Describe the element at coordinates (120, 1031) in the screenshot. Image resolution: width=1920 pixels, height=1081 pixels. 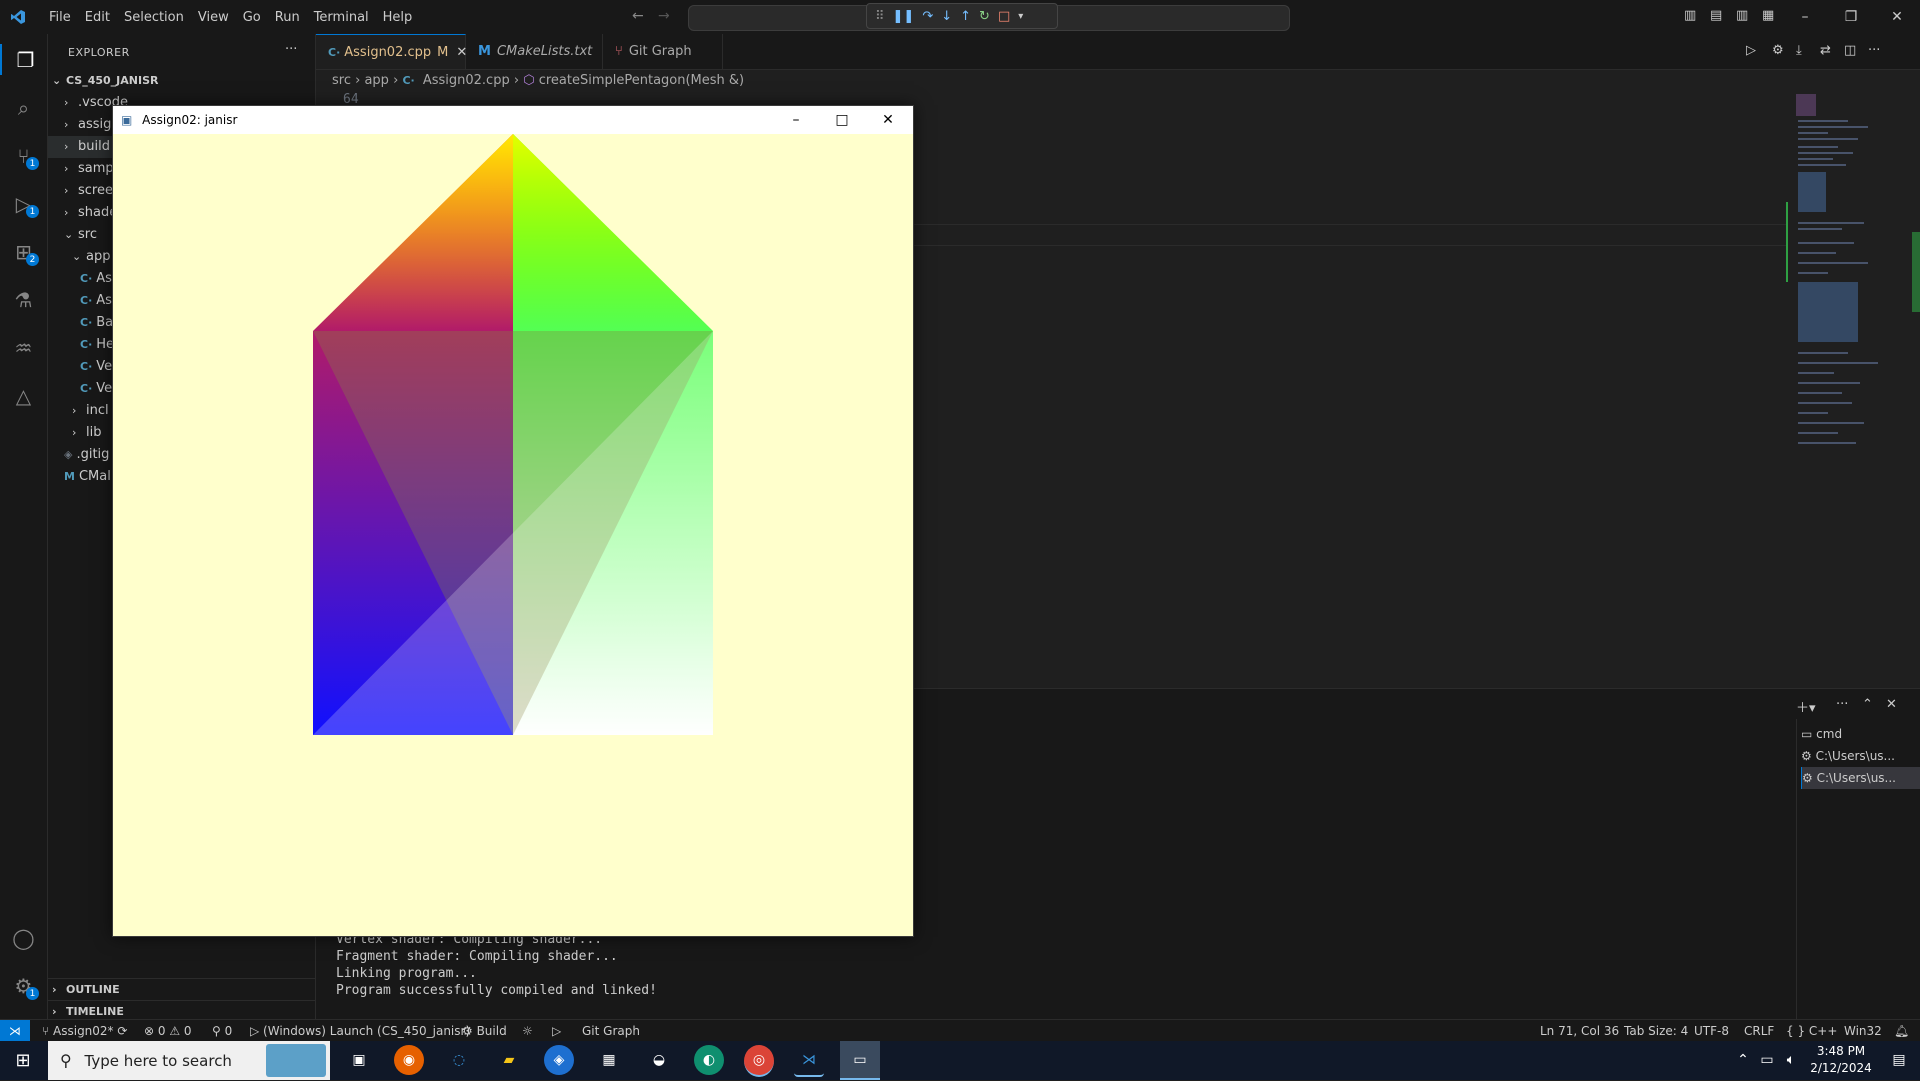
I see `sync-icon: ⟳` at that location.